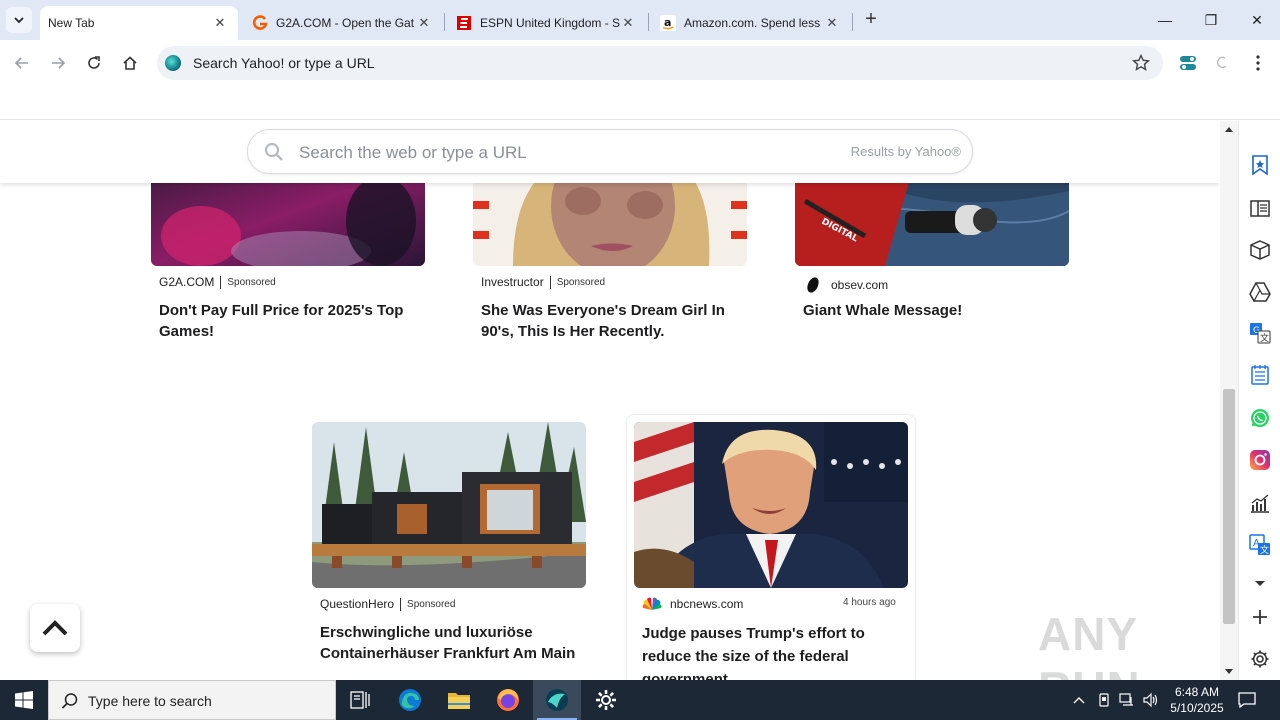 The width and height of the screenshot is (1280, 720). Describe the element at coordinates (813, 285) in the screenshot. I see `obsev-logo-icon` at that location.